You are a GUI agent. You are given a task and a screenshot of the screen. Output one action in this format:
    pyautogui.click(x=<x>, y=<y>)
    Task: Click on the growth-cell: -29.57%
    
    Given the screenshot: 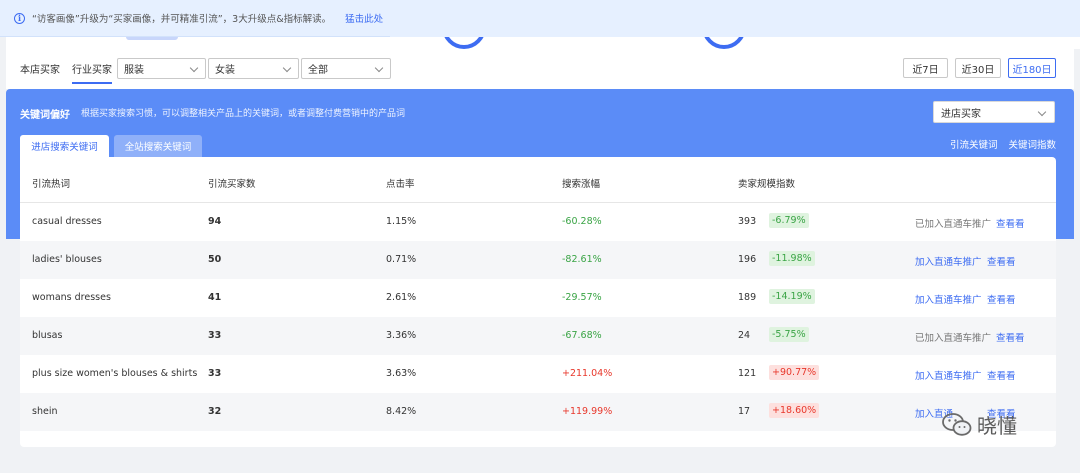 What is the action you would take?
    pyautogui.click(x=582, y=297)
    